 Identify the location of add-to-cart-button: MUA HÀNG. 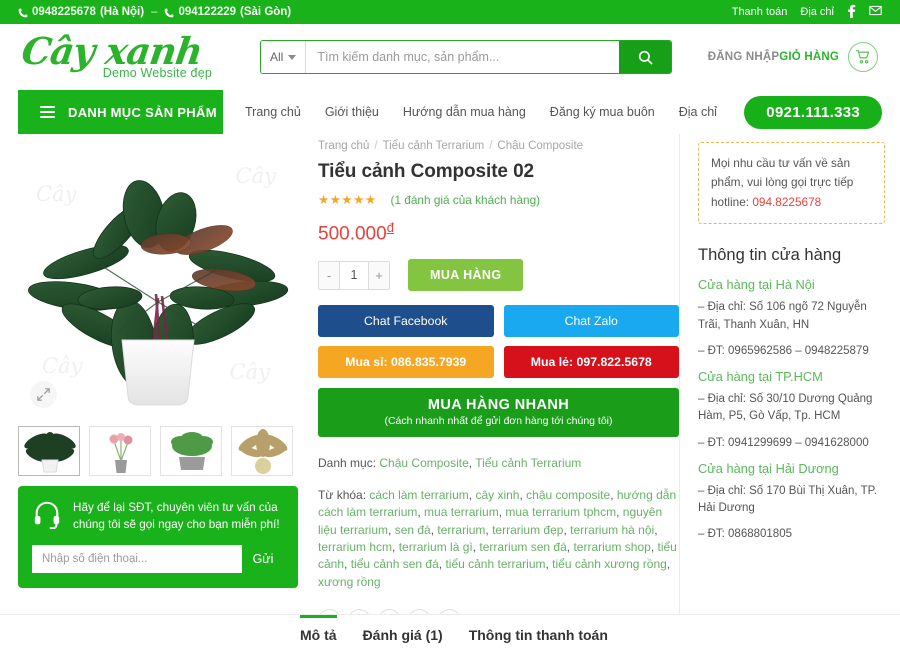
(466, 275).